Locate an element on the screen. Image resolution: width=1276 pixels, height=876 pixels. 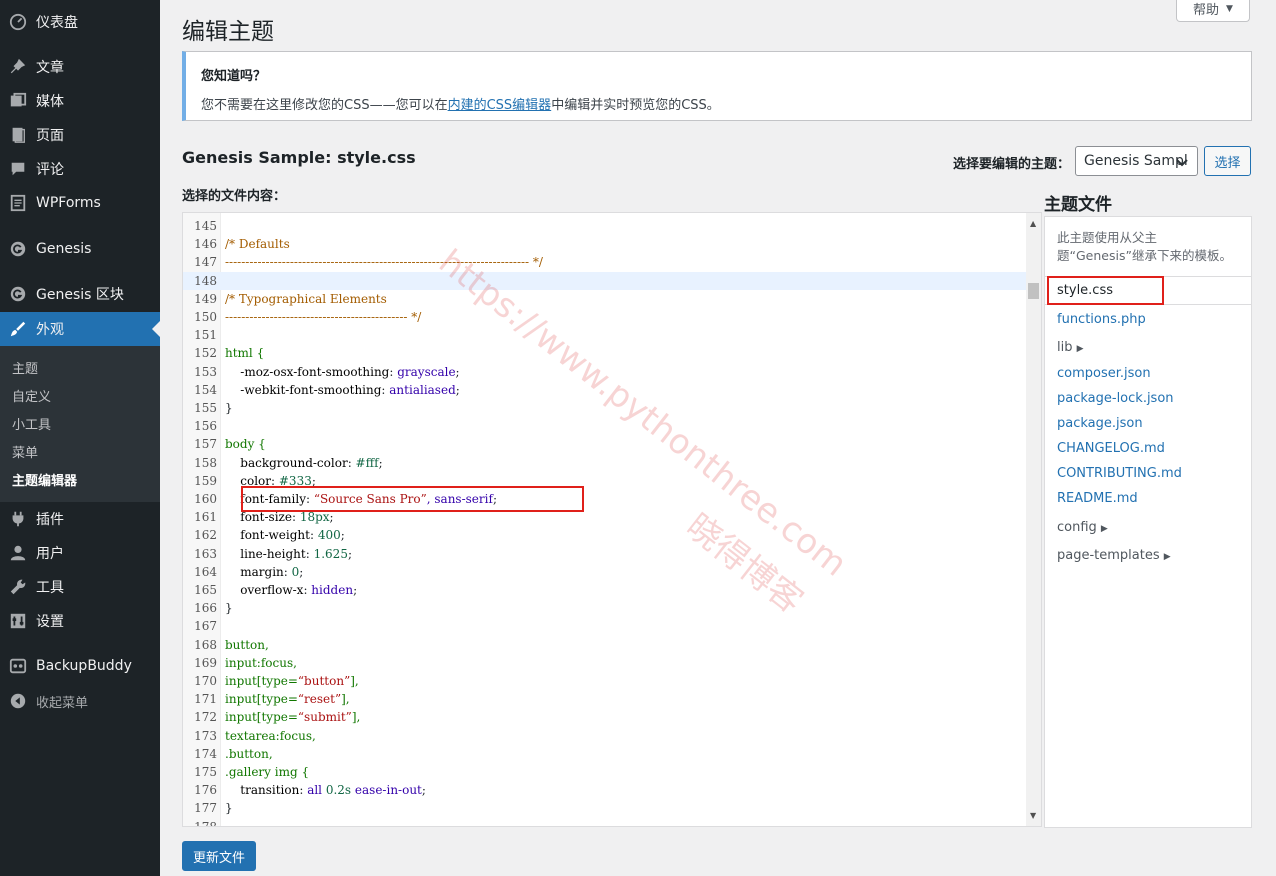
menu-item-wpforms: WPForms is located at coordinates (80, 203).